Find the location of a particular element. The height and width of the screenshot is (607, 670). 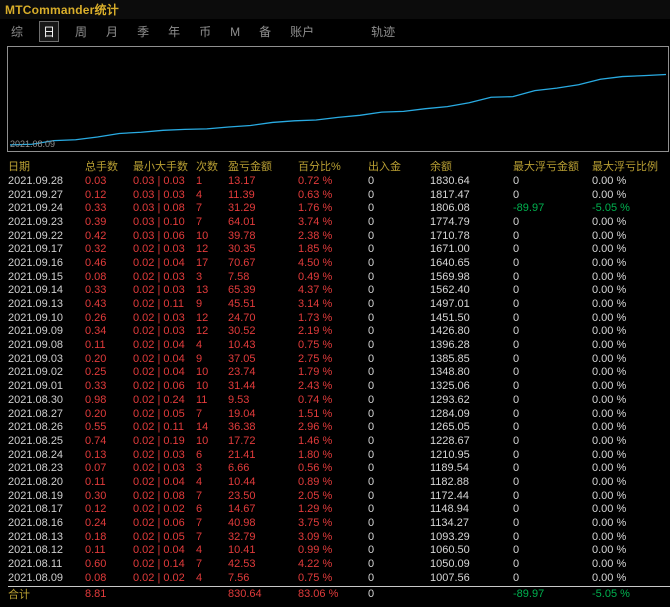

tab-备: 备 is located at coordinates (265, 31).